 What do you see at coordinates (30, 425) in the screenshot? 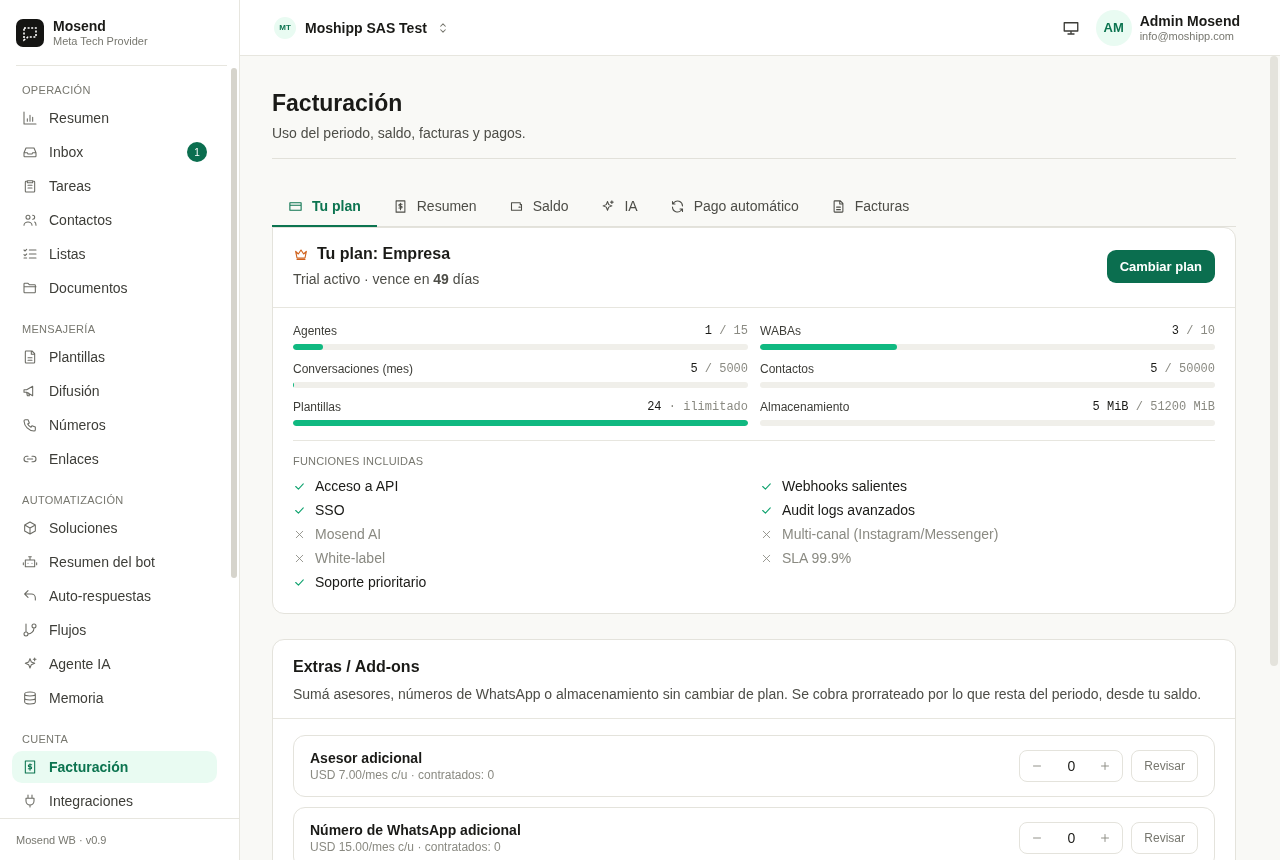
I see `phone-icon` at bounding box center [30, 425].